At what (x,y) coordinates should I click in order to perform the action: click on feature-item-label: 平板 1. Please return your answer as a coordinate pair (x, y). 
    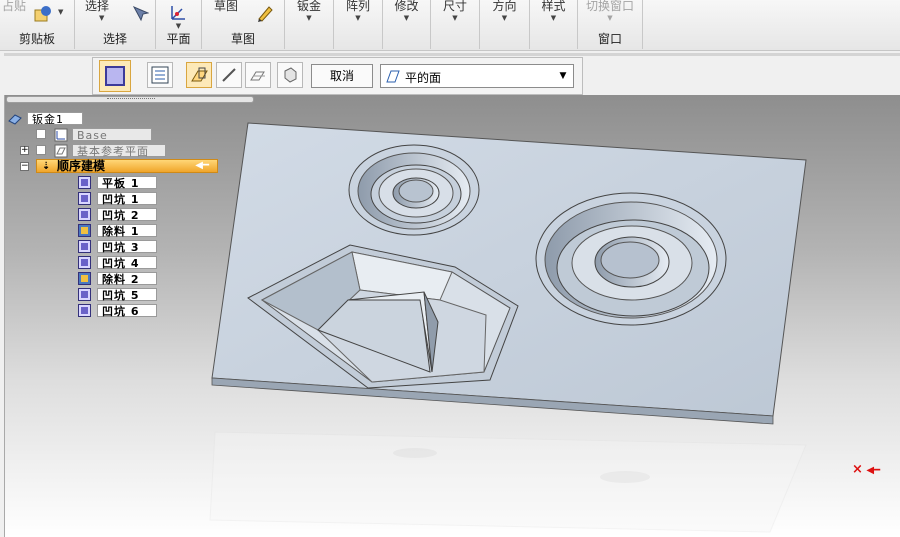
    Looking at the image, I should click on (127, 183).